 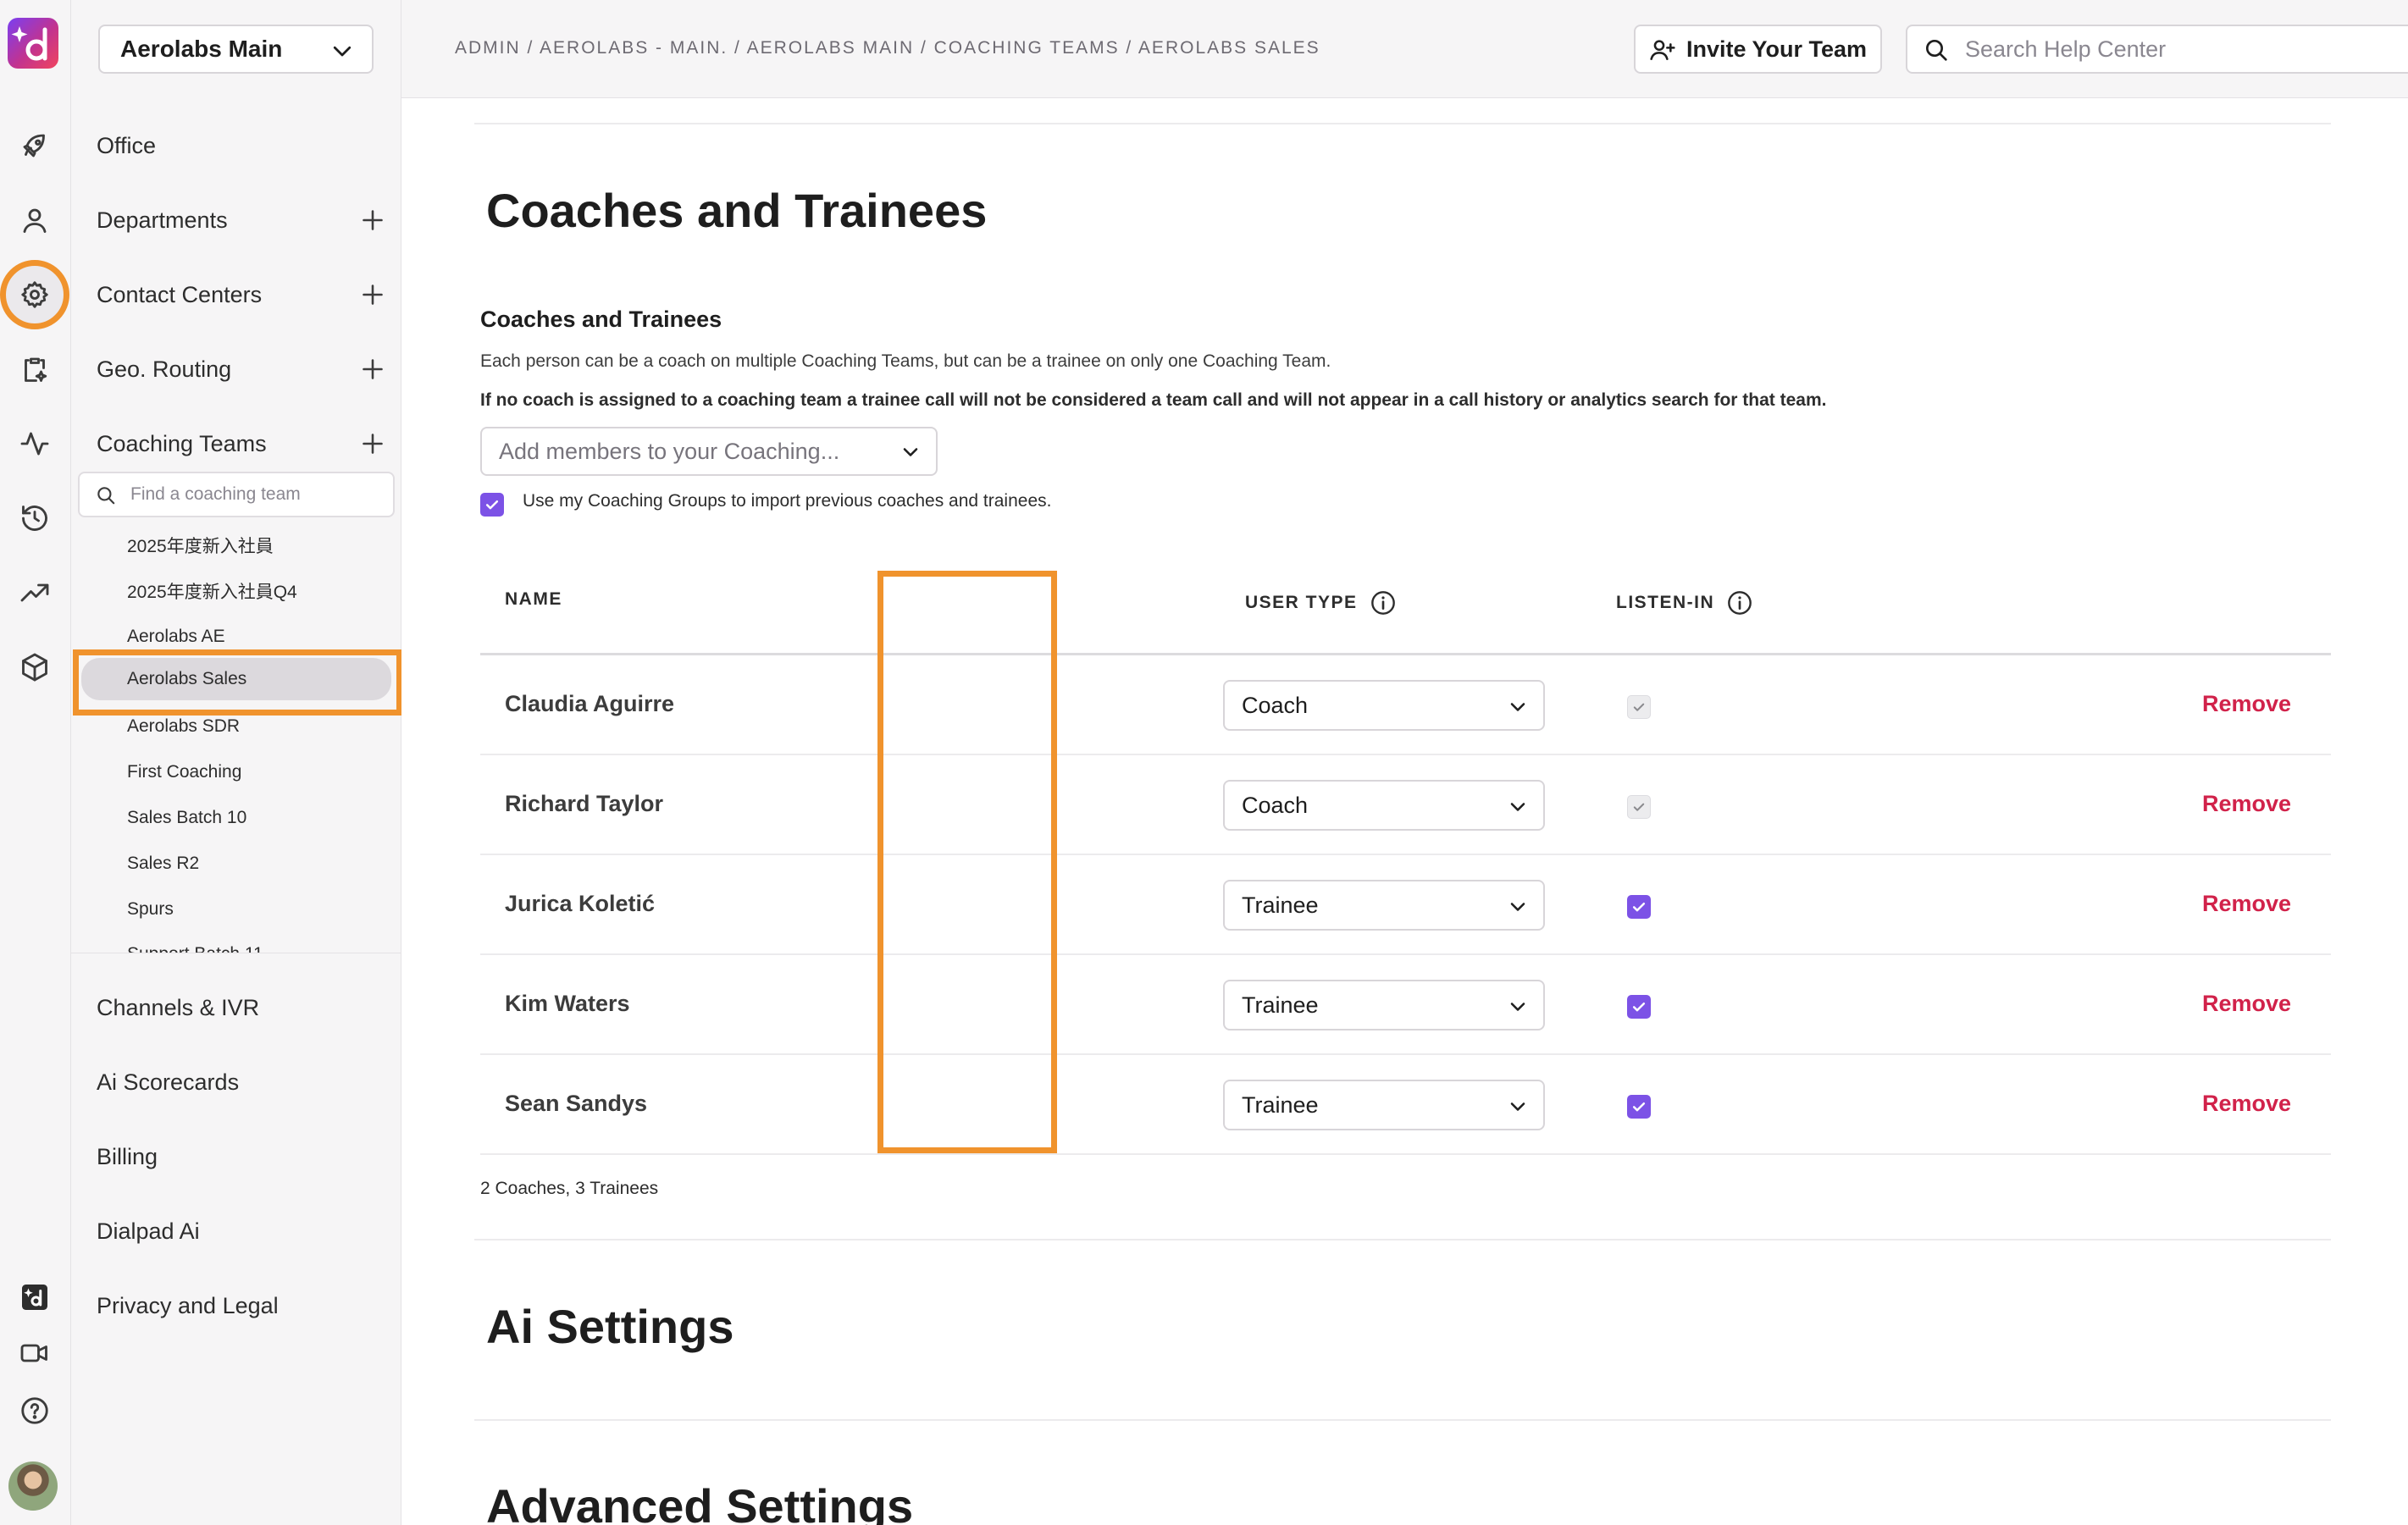 What do you see at coordinates (244, 146) in the screenshot?
I see `sidebar-item-office: Office` at bounding box center [244, 146].